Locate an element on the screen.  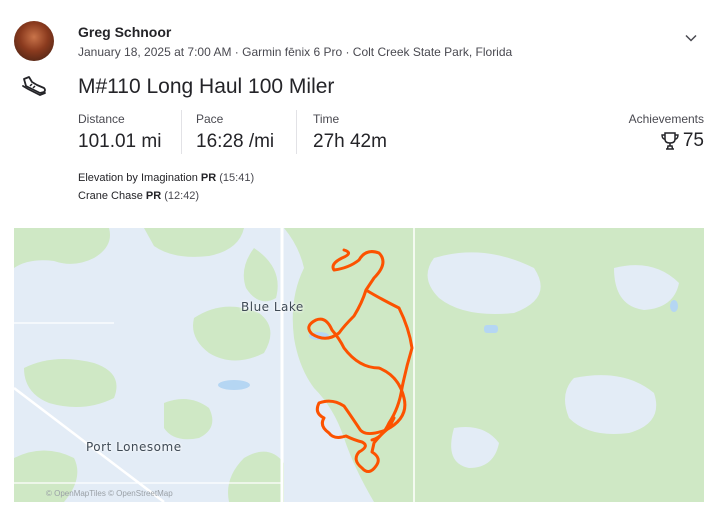
map-attribution: © OpenMapTiles © OpenStreetMap is located at coordinates (109, 493).